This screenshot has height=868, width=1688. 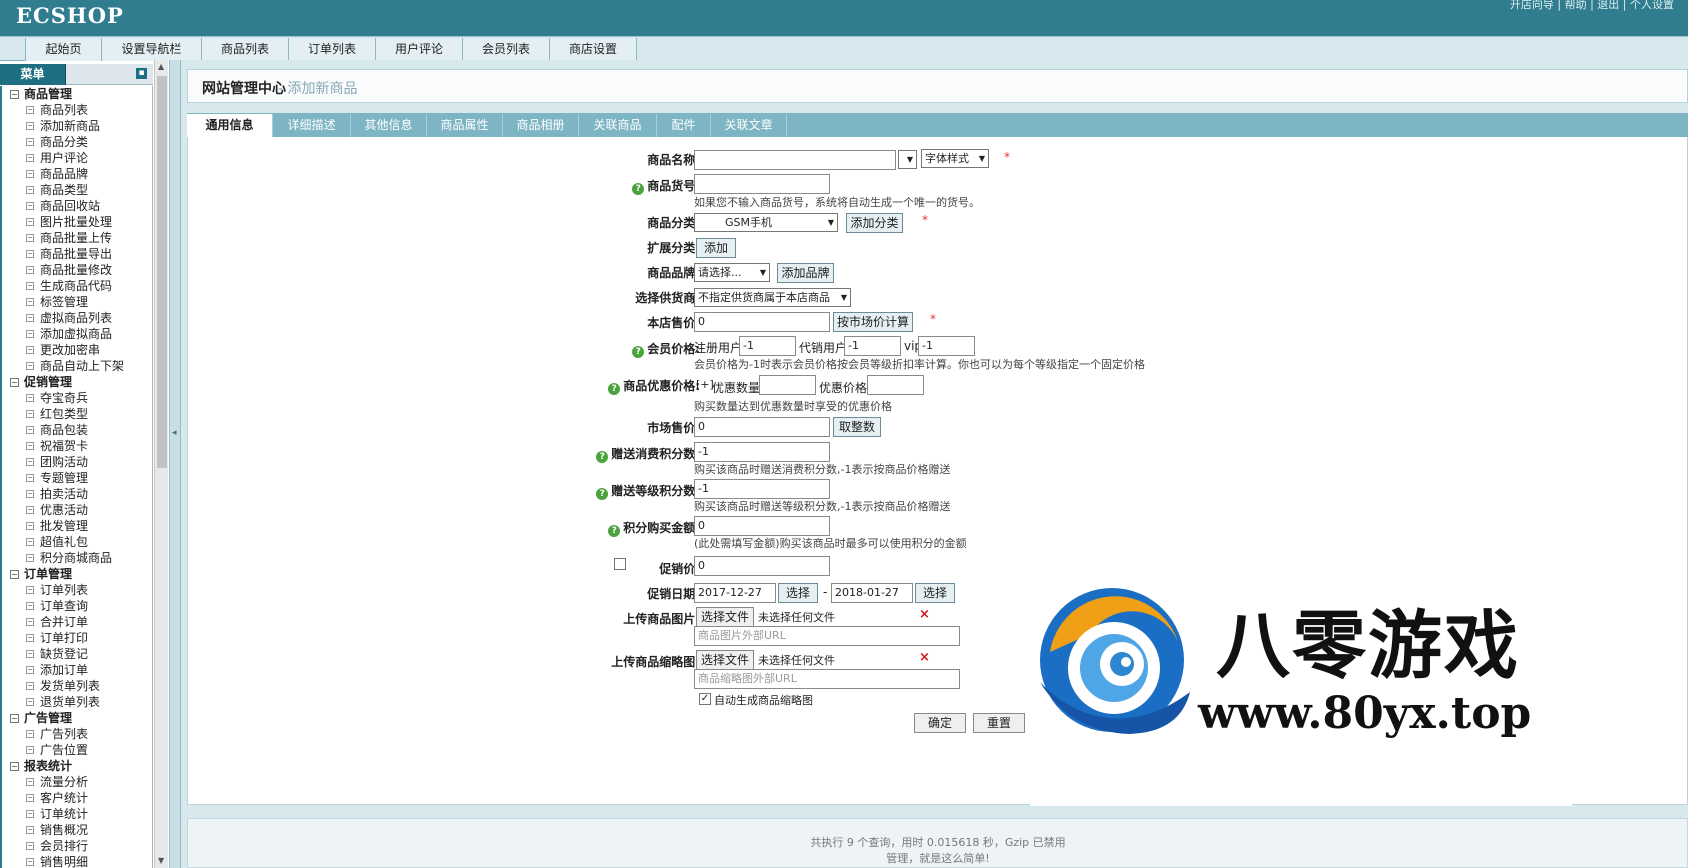 I want to click on tab-gallery: 商品相册, so click(x=541, y=125).